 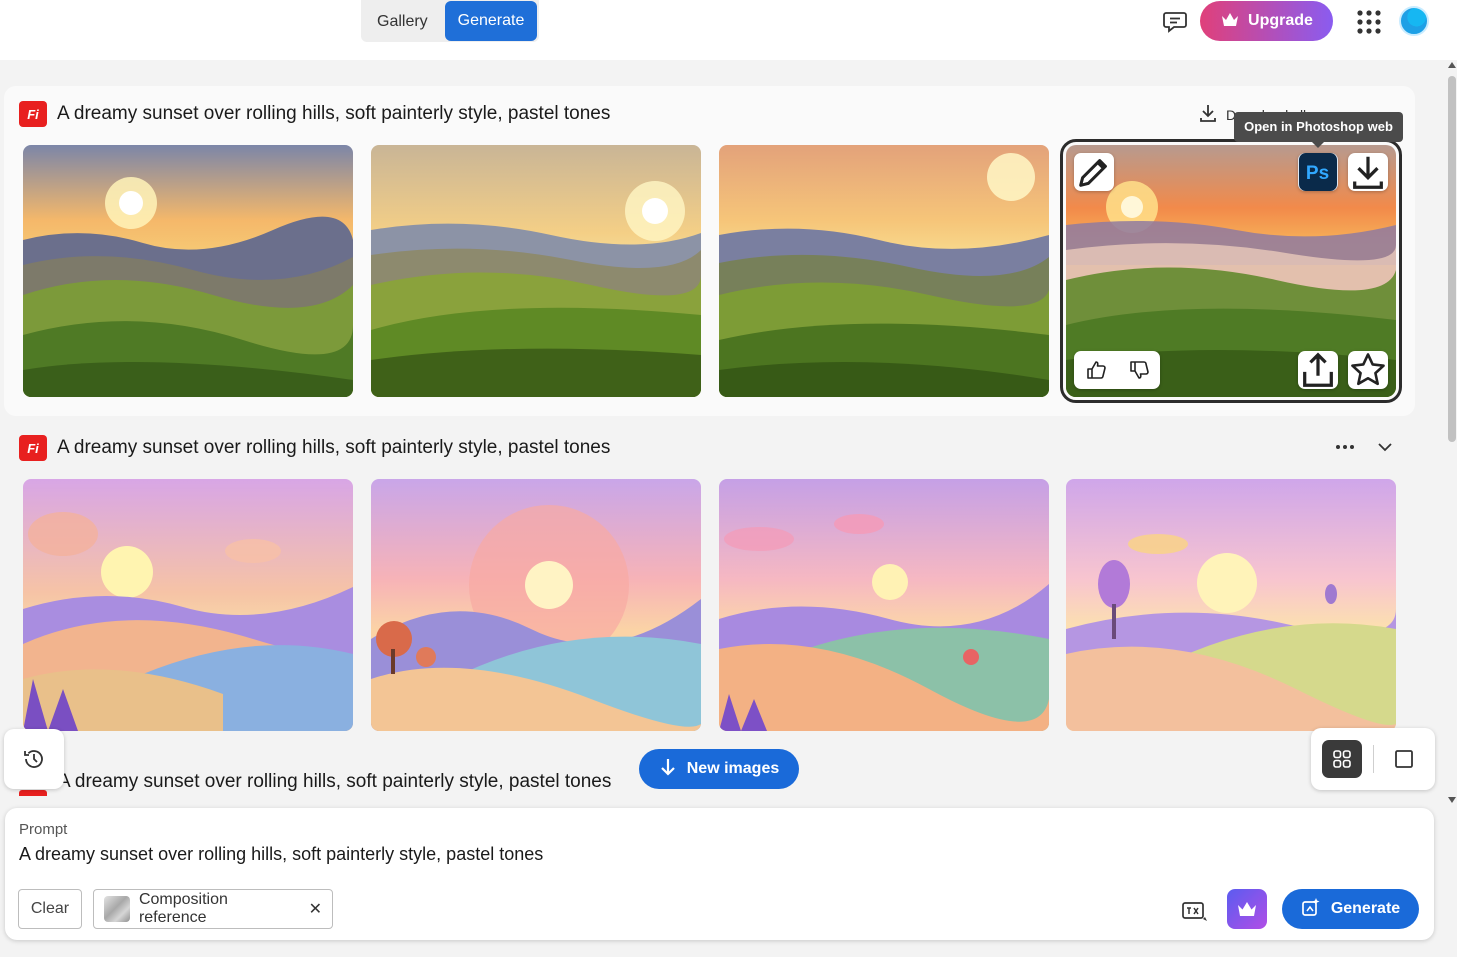 I want to click on firefly-logo-icon, so click(x=33, y=793).